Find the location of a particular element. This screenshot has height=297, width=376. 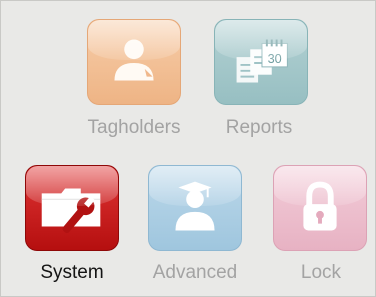

user-icon is located at coordinates (134, 60).